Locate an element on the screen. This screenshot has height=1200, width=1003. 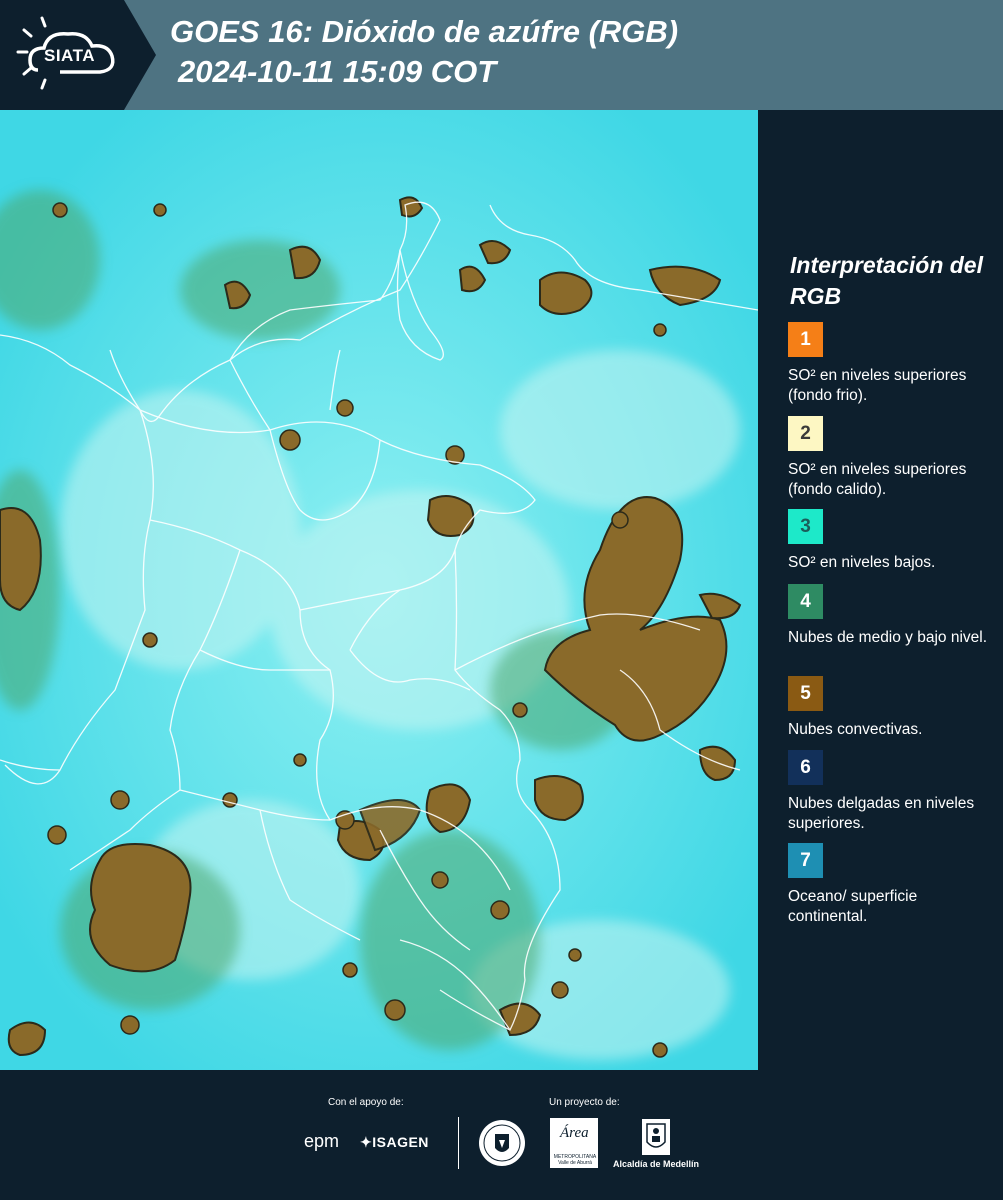
siata-logo: SIATA is located at coordinates (78, 55).